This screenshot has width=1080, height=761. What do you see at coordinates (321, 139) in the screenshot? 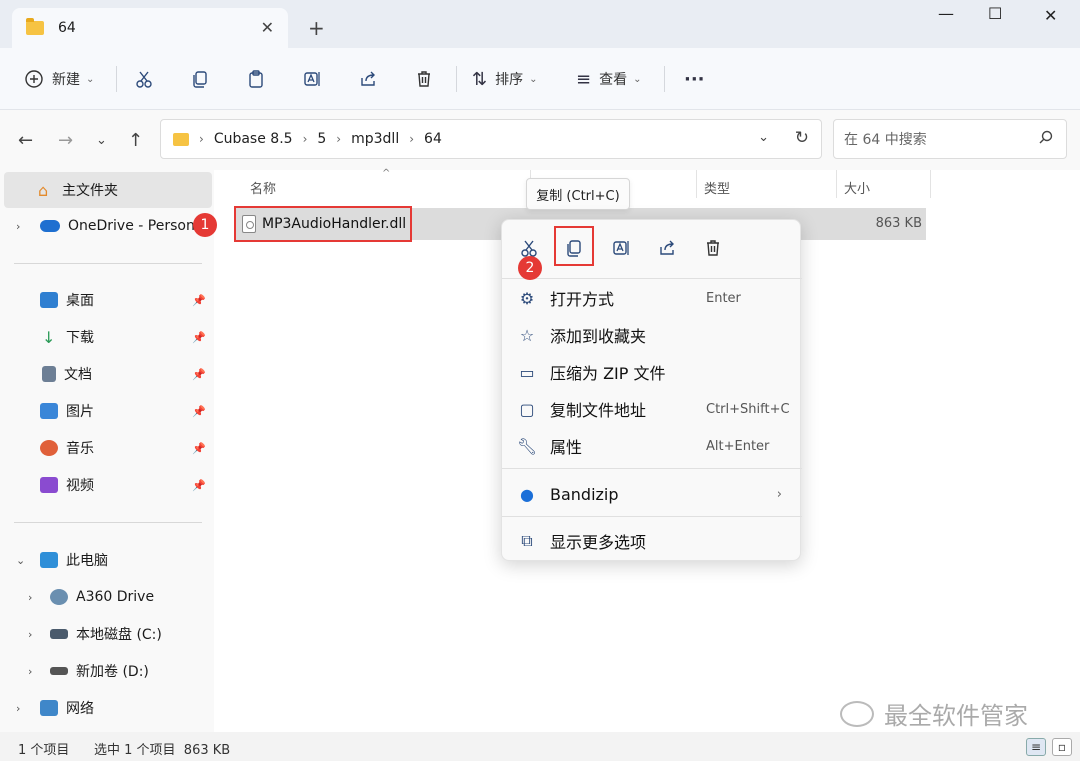
I see `breadcrumb-5: 5` at bounding box center [321, 139].